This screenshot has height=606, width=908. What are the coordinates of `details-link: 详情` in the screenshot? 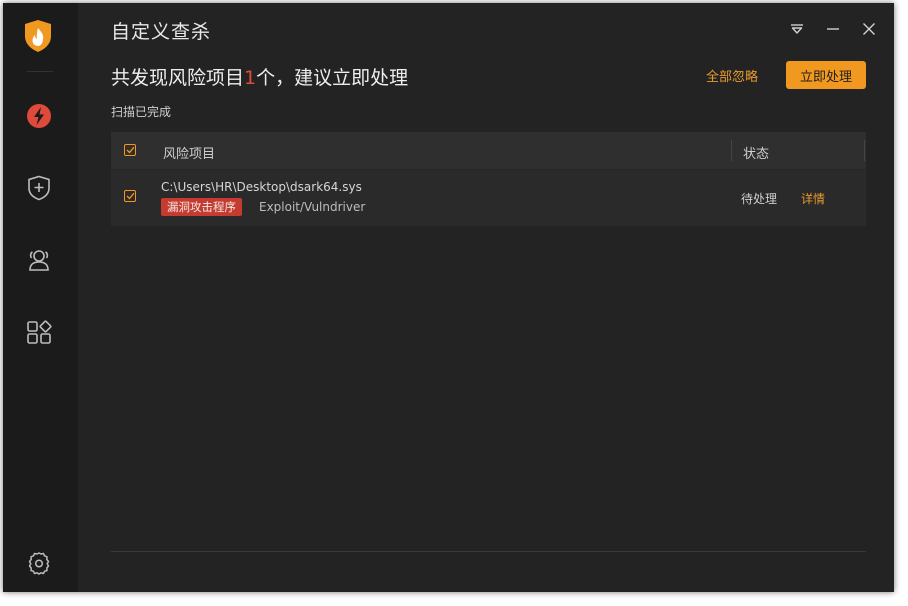 It's located at (813, 198).